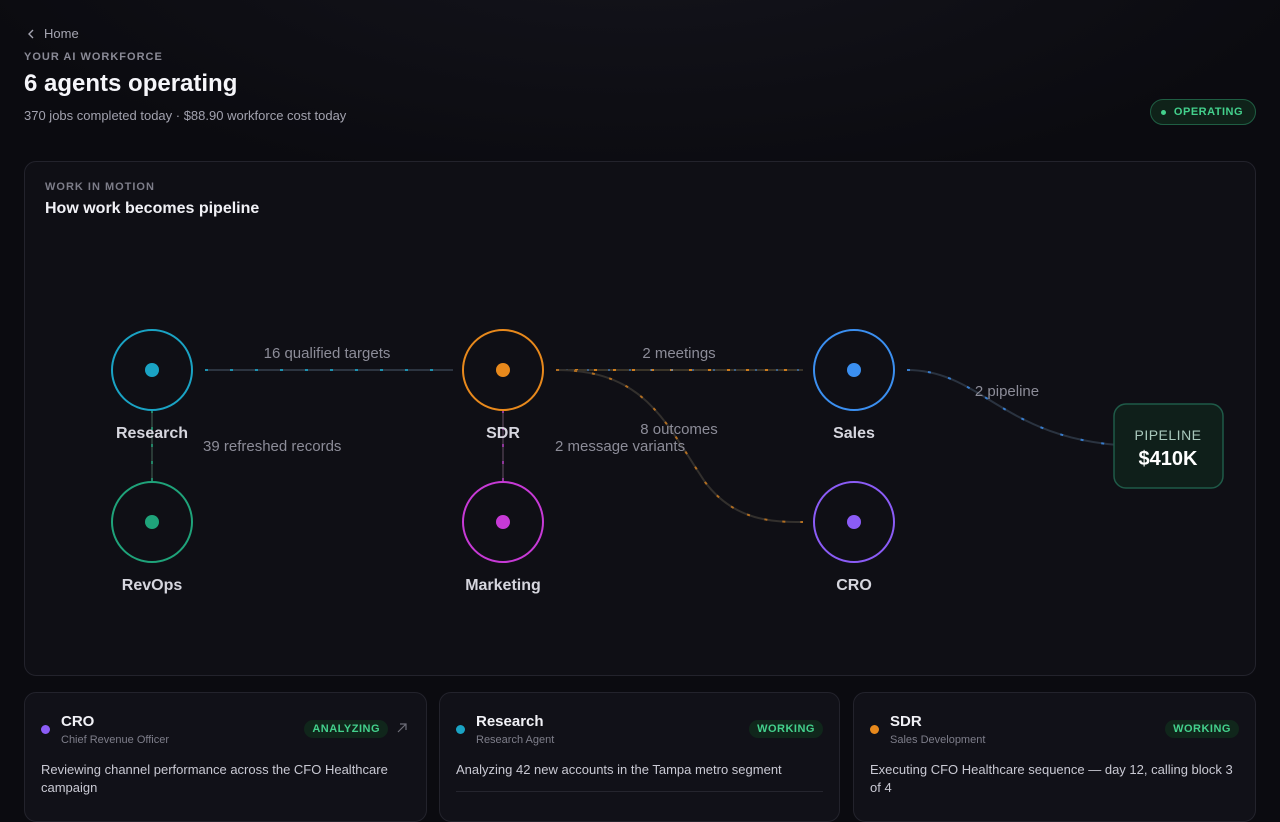 The height and width of the screenshot is (822, 1280). I want to click on agent-name: Research, so click(510, 721).